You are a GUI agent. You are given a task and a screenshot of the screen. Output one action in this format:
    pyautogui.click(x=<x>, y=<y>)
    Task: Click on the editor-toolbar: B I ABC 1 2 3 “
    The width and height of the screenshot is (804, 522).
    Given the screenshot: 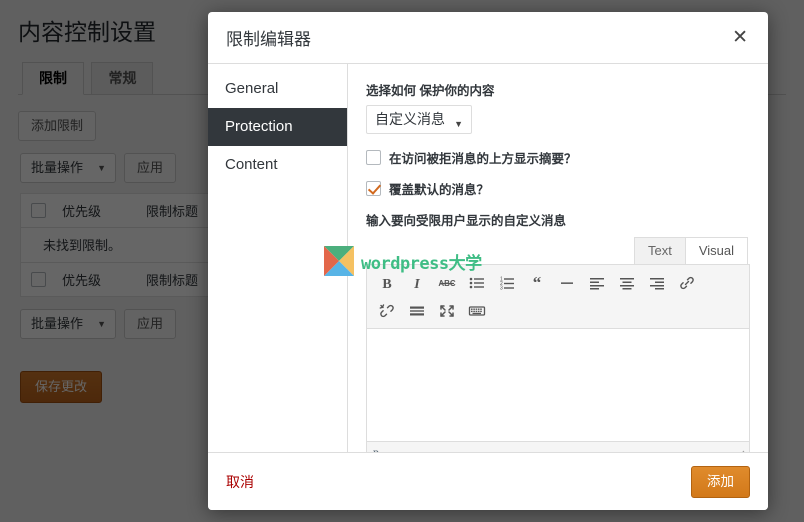 What is the action you would take?
    pyautogui.click(x=558, y=297)
    